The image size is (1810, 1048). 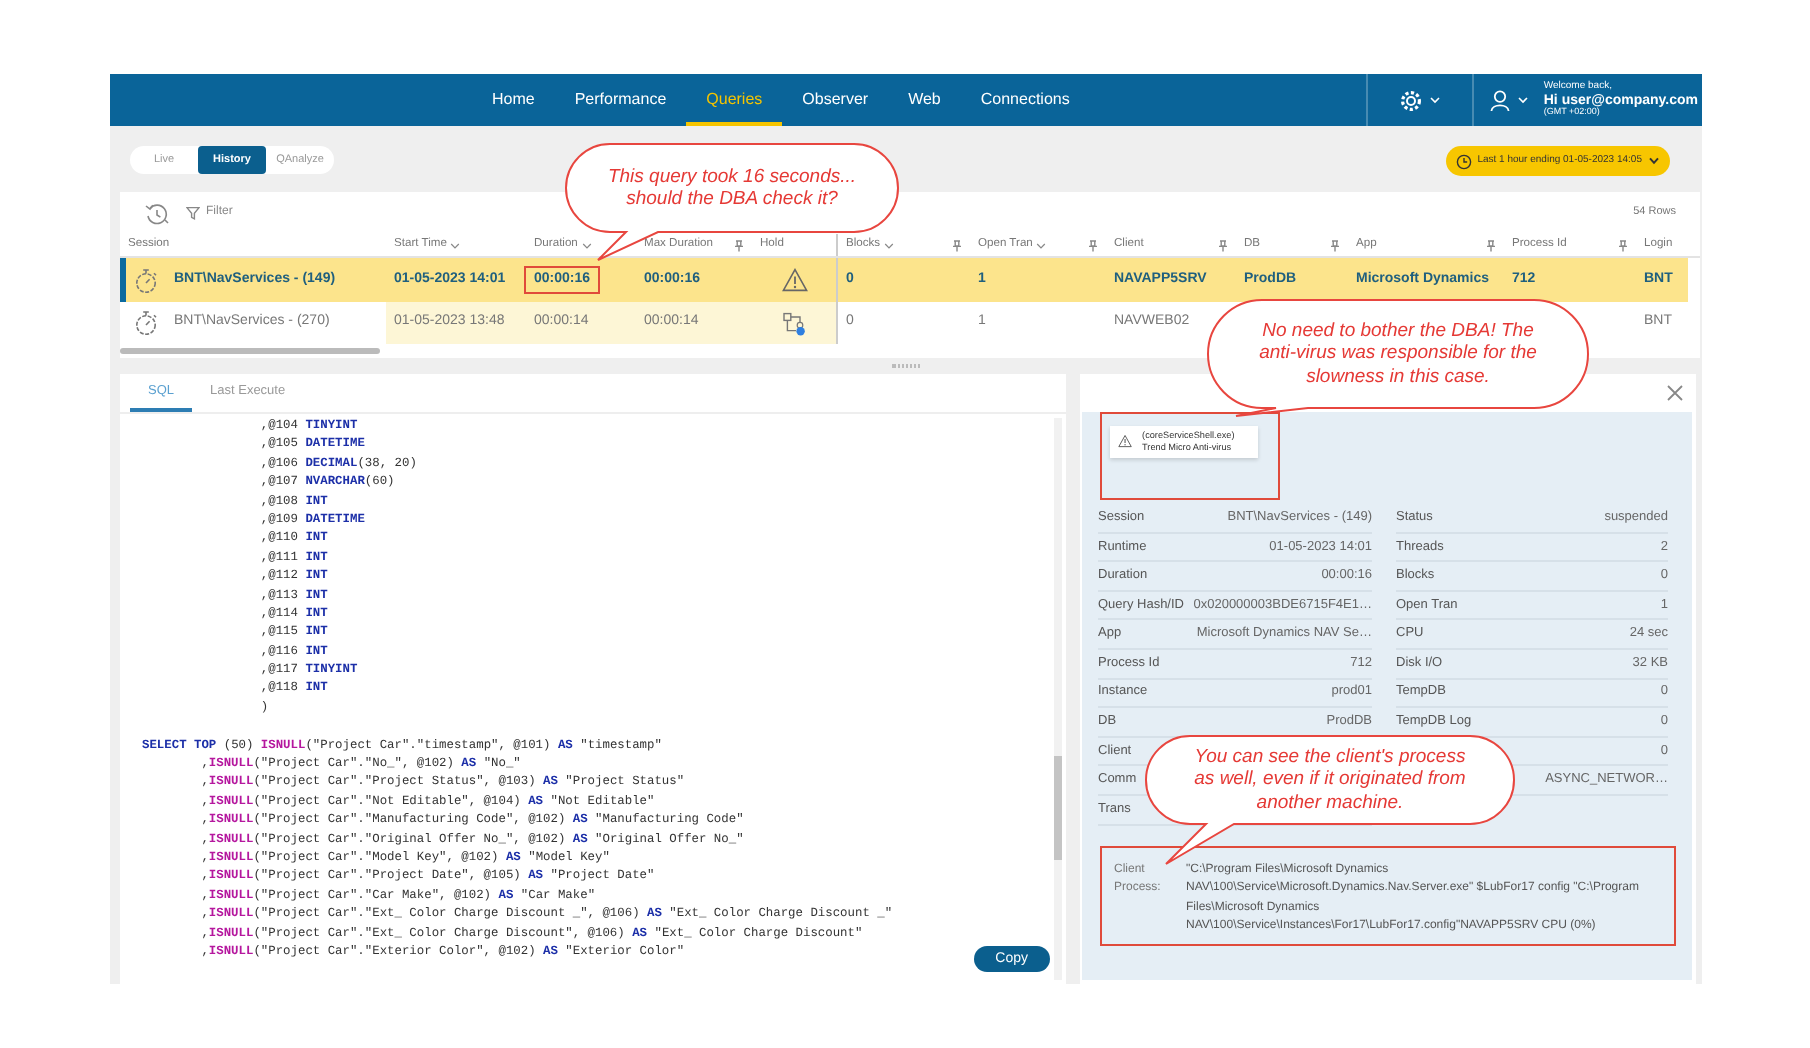 I want to click on hierarchy-icon, so click(x=794, y=323).